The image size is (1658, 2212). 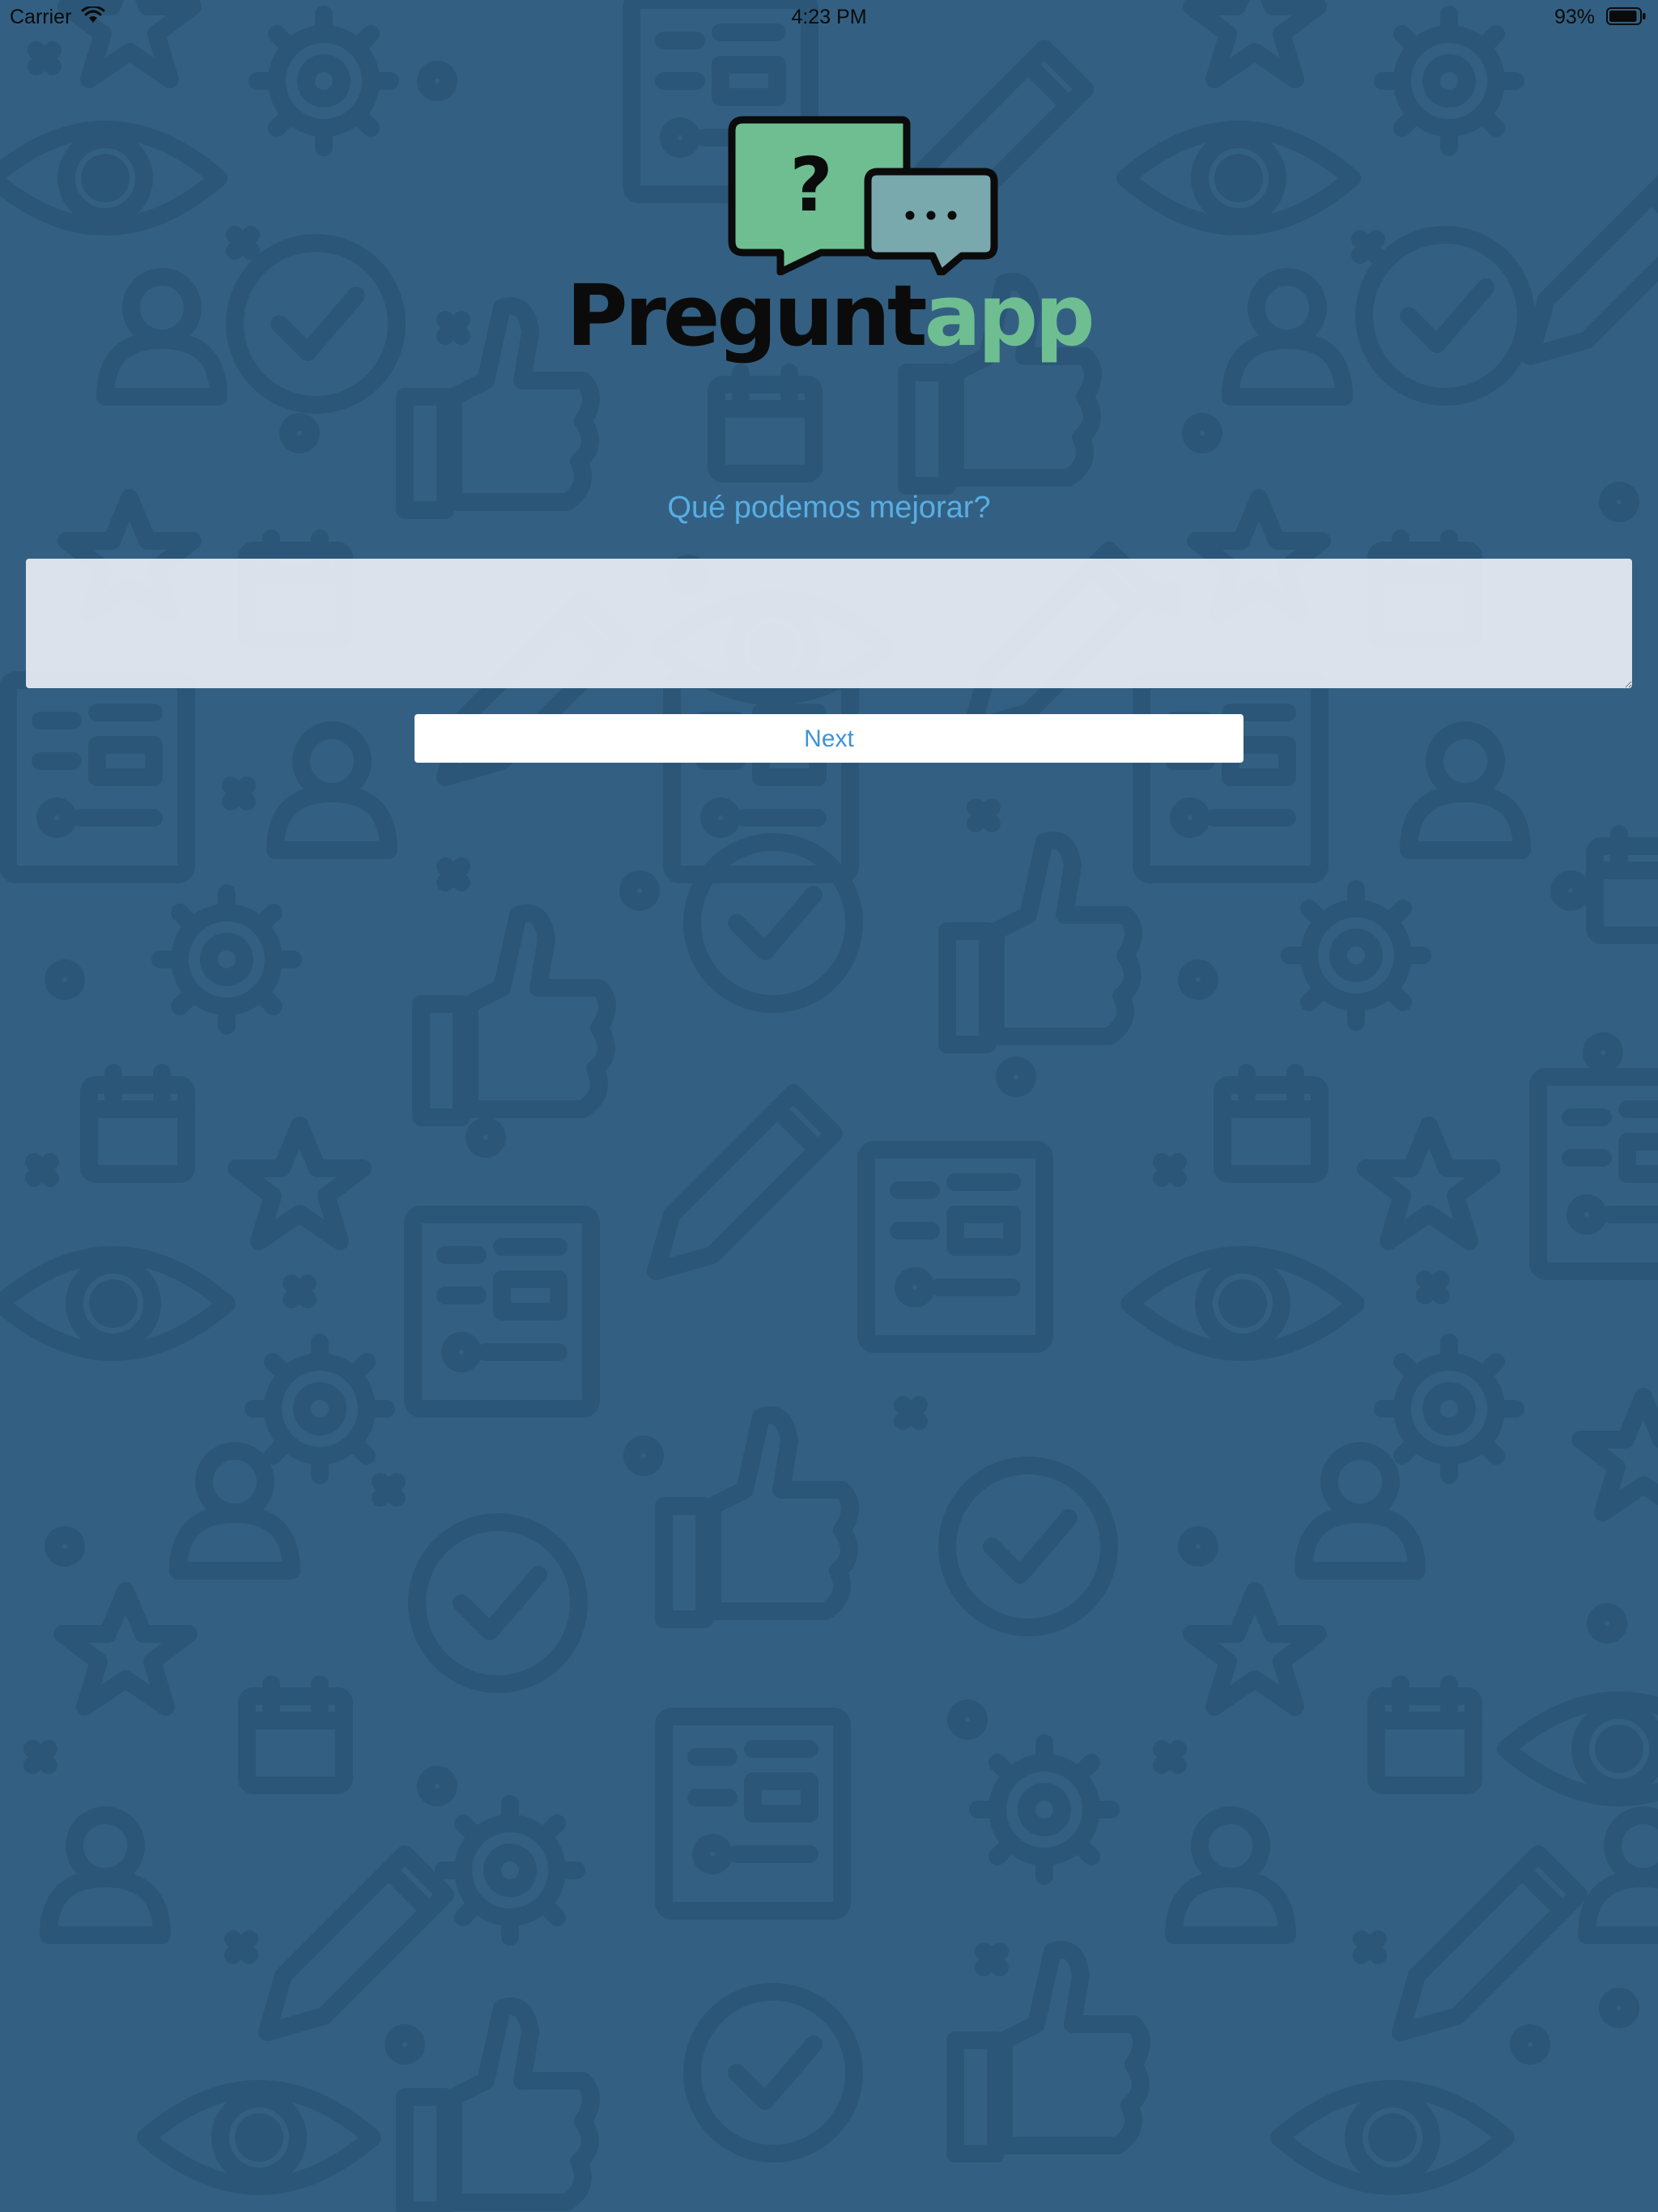 What do you see at coordinates (1009, 316) in the screenshot?
I see `wordmark-green: app` at bounding box center [1009, 316].